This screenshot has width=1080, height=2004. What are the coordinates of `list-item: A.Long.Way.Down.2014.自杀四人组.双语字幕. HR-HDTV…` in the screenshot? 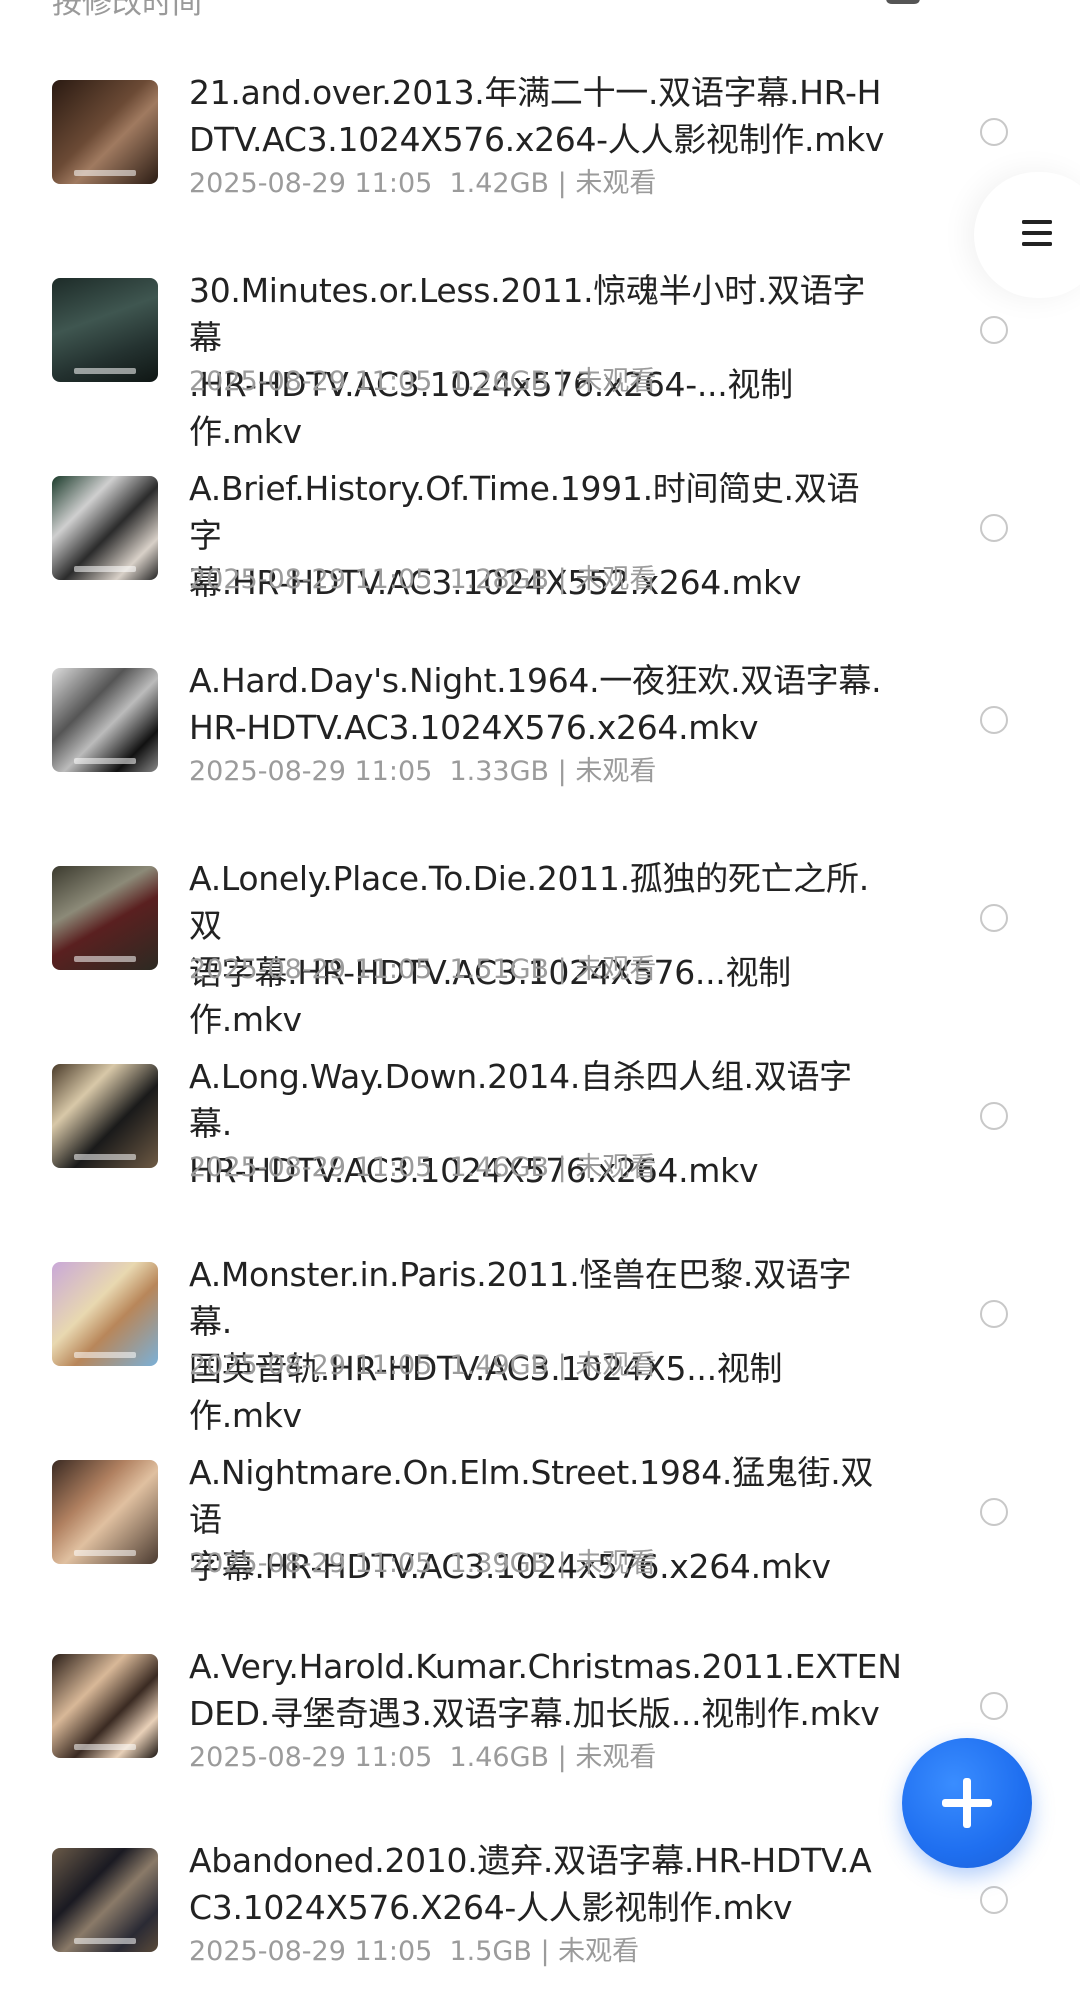 It's located at (540, 1143).